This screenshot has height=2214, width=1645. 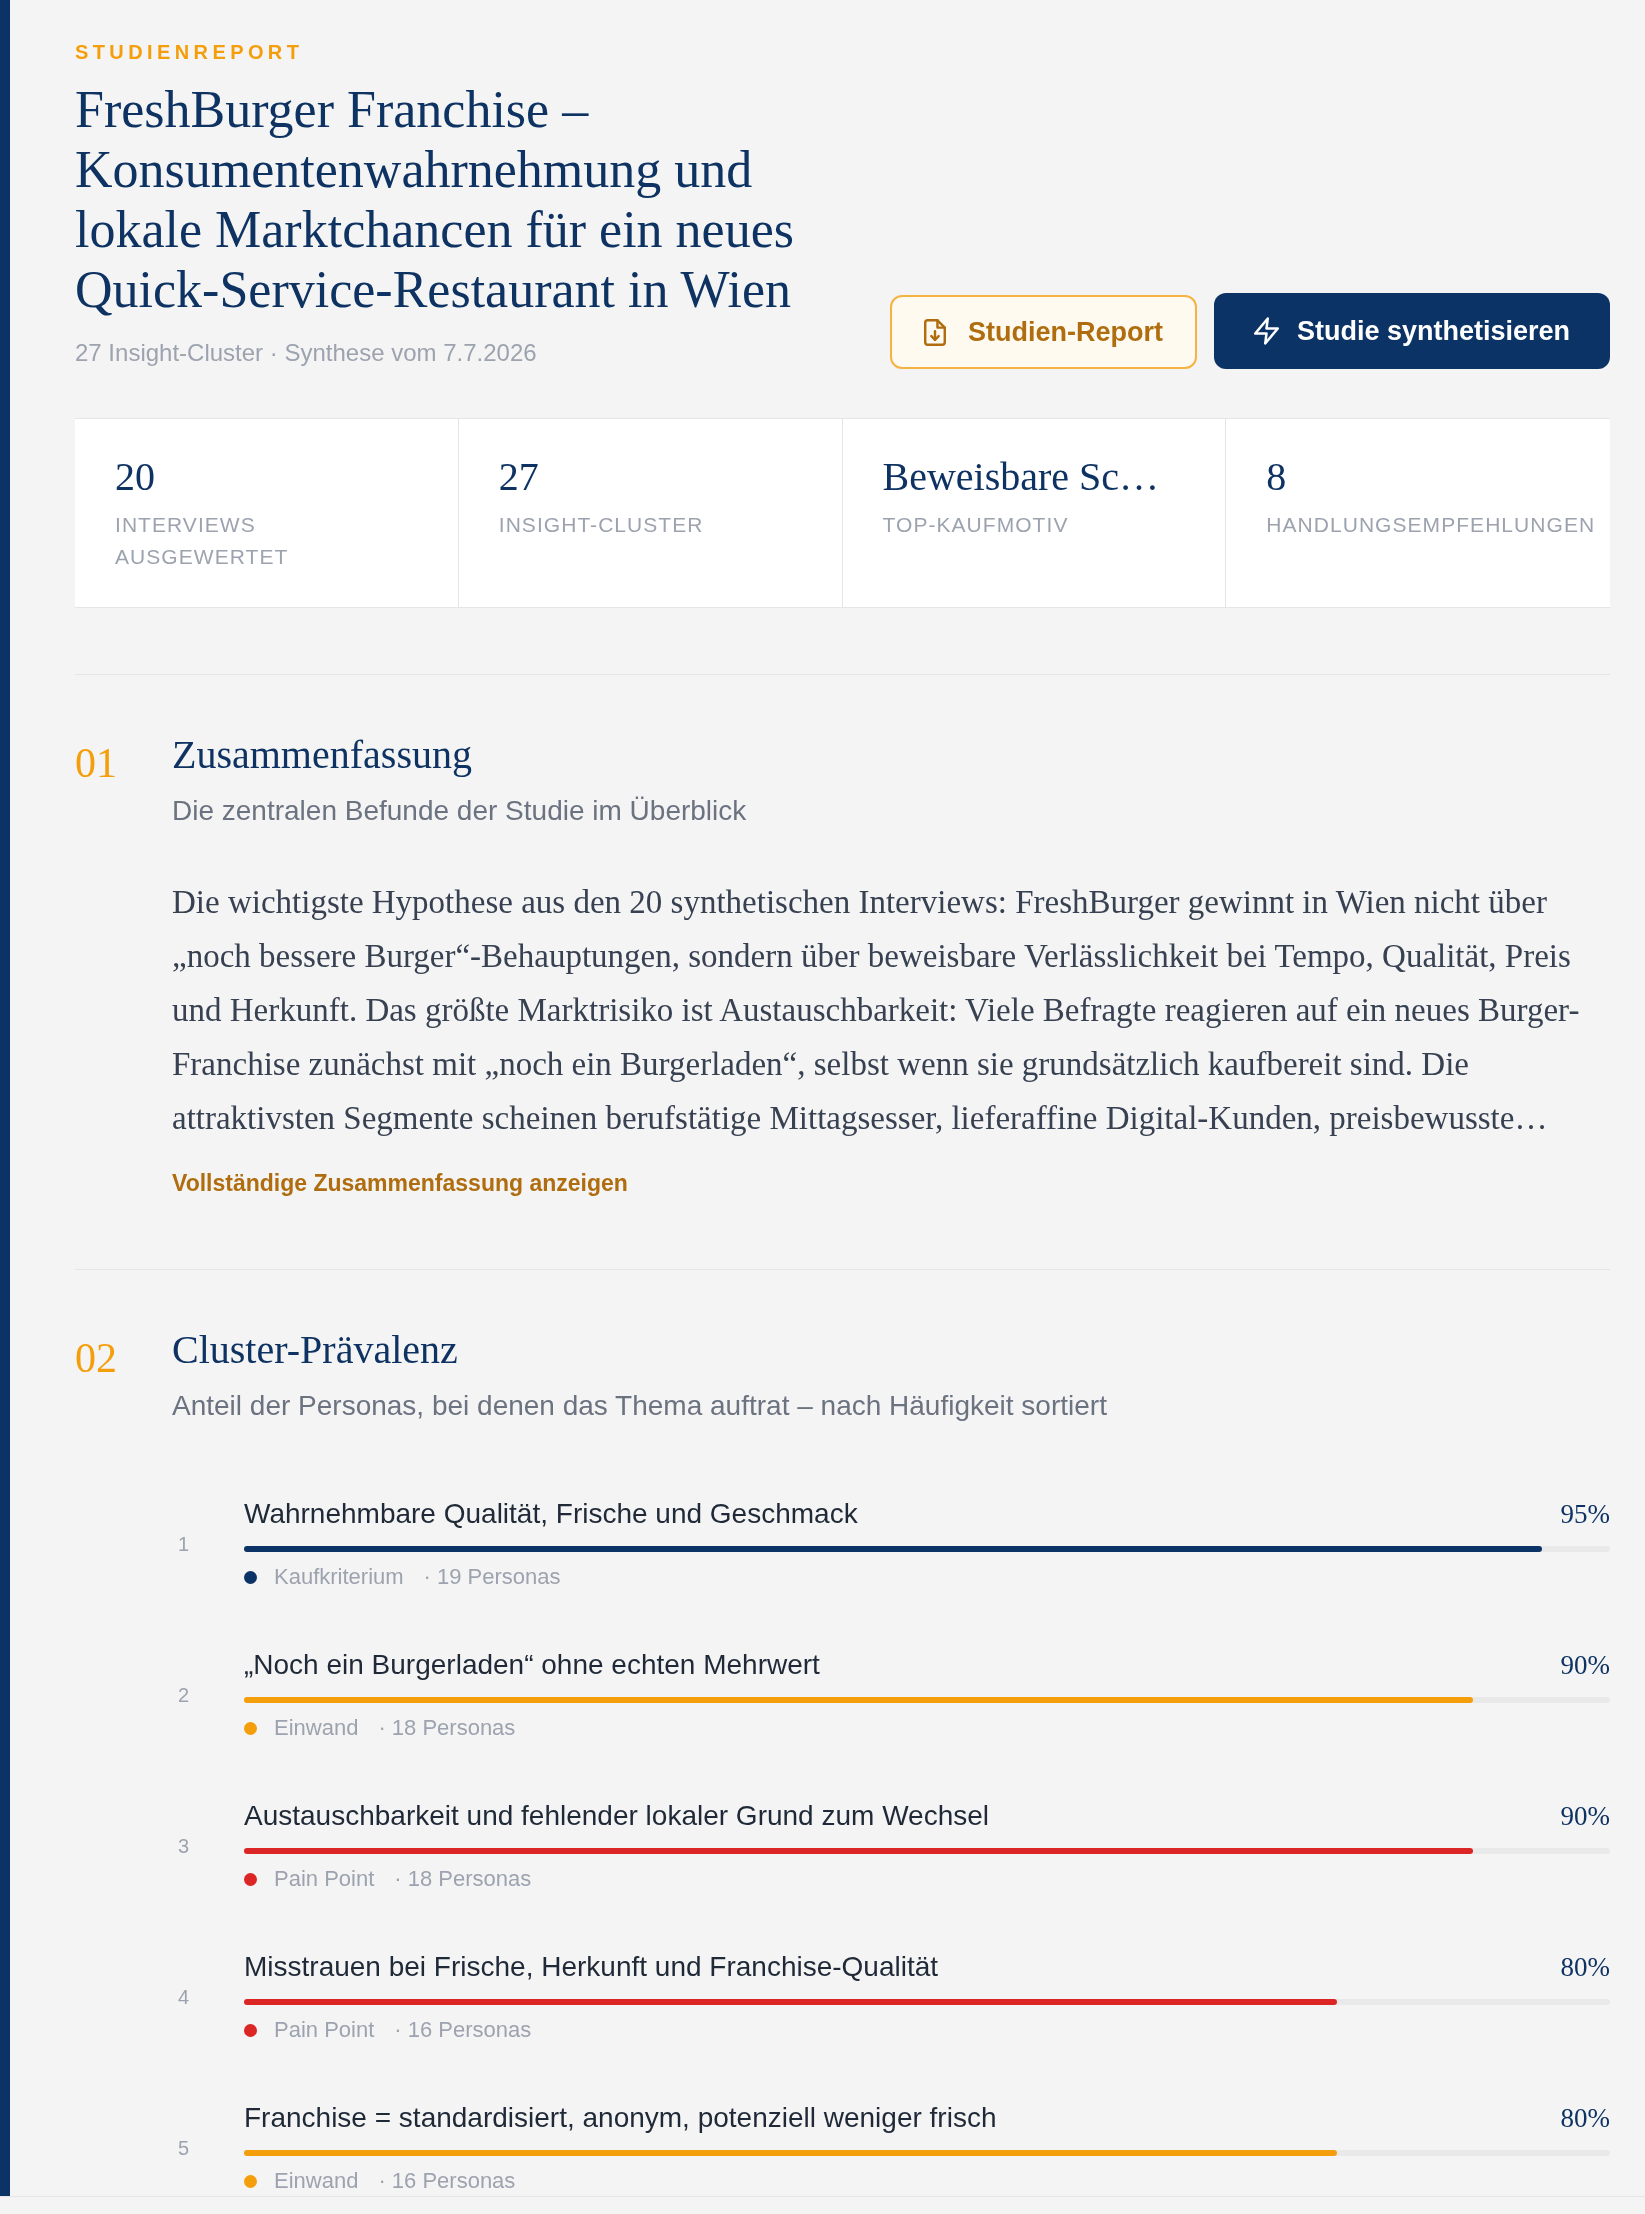 What do you see at coordinates (189, 52) in the screenshot?
I see `eyebrow-label: STUDIENREPORT` at bounding box center [189, 52].